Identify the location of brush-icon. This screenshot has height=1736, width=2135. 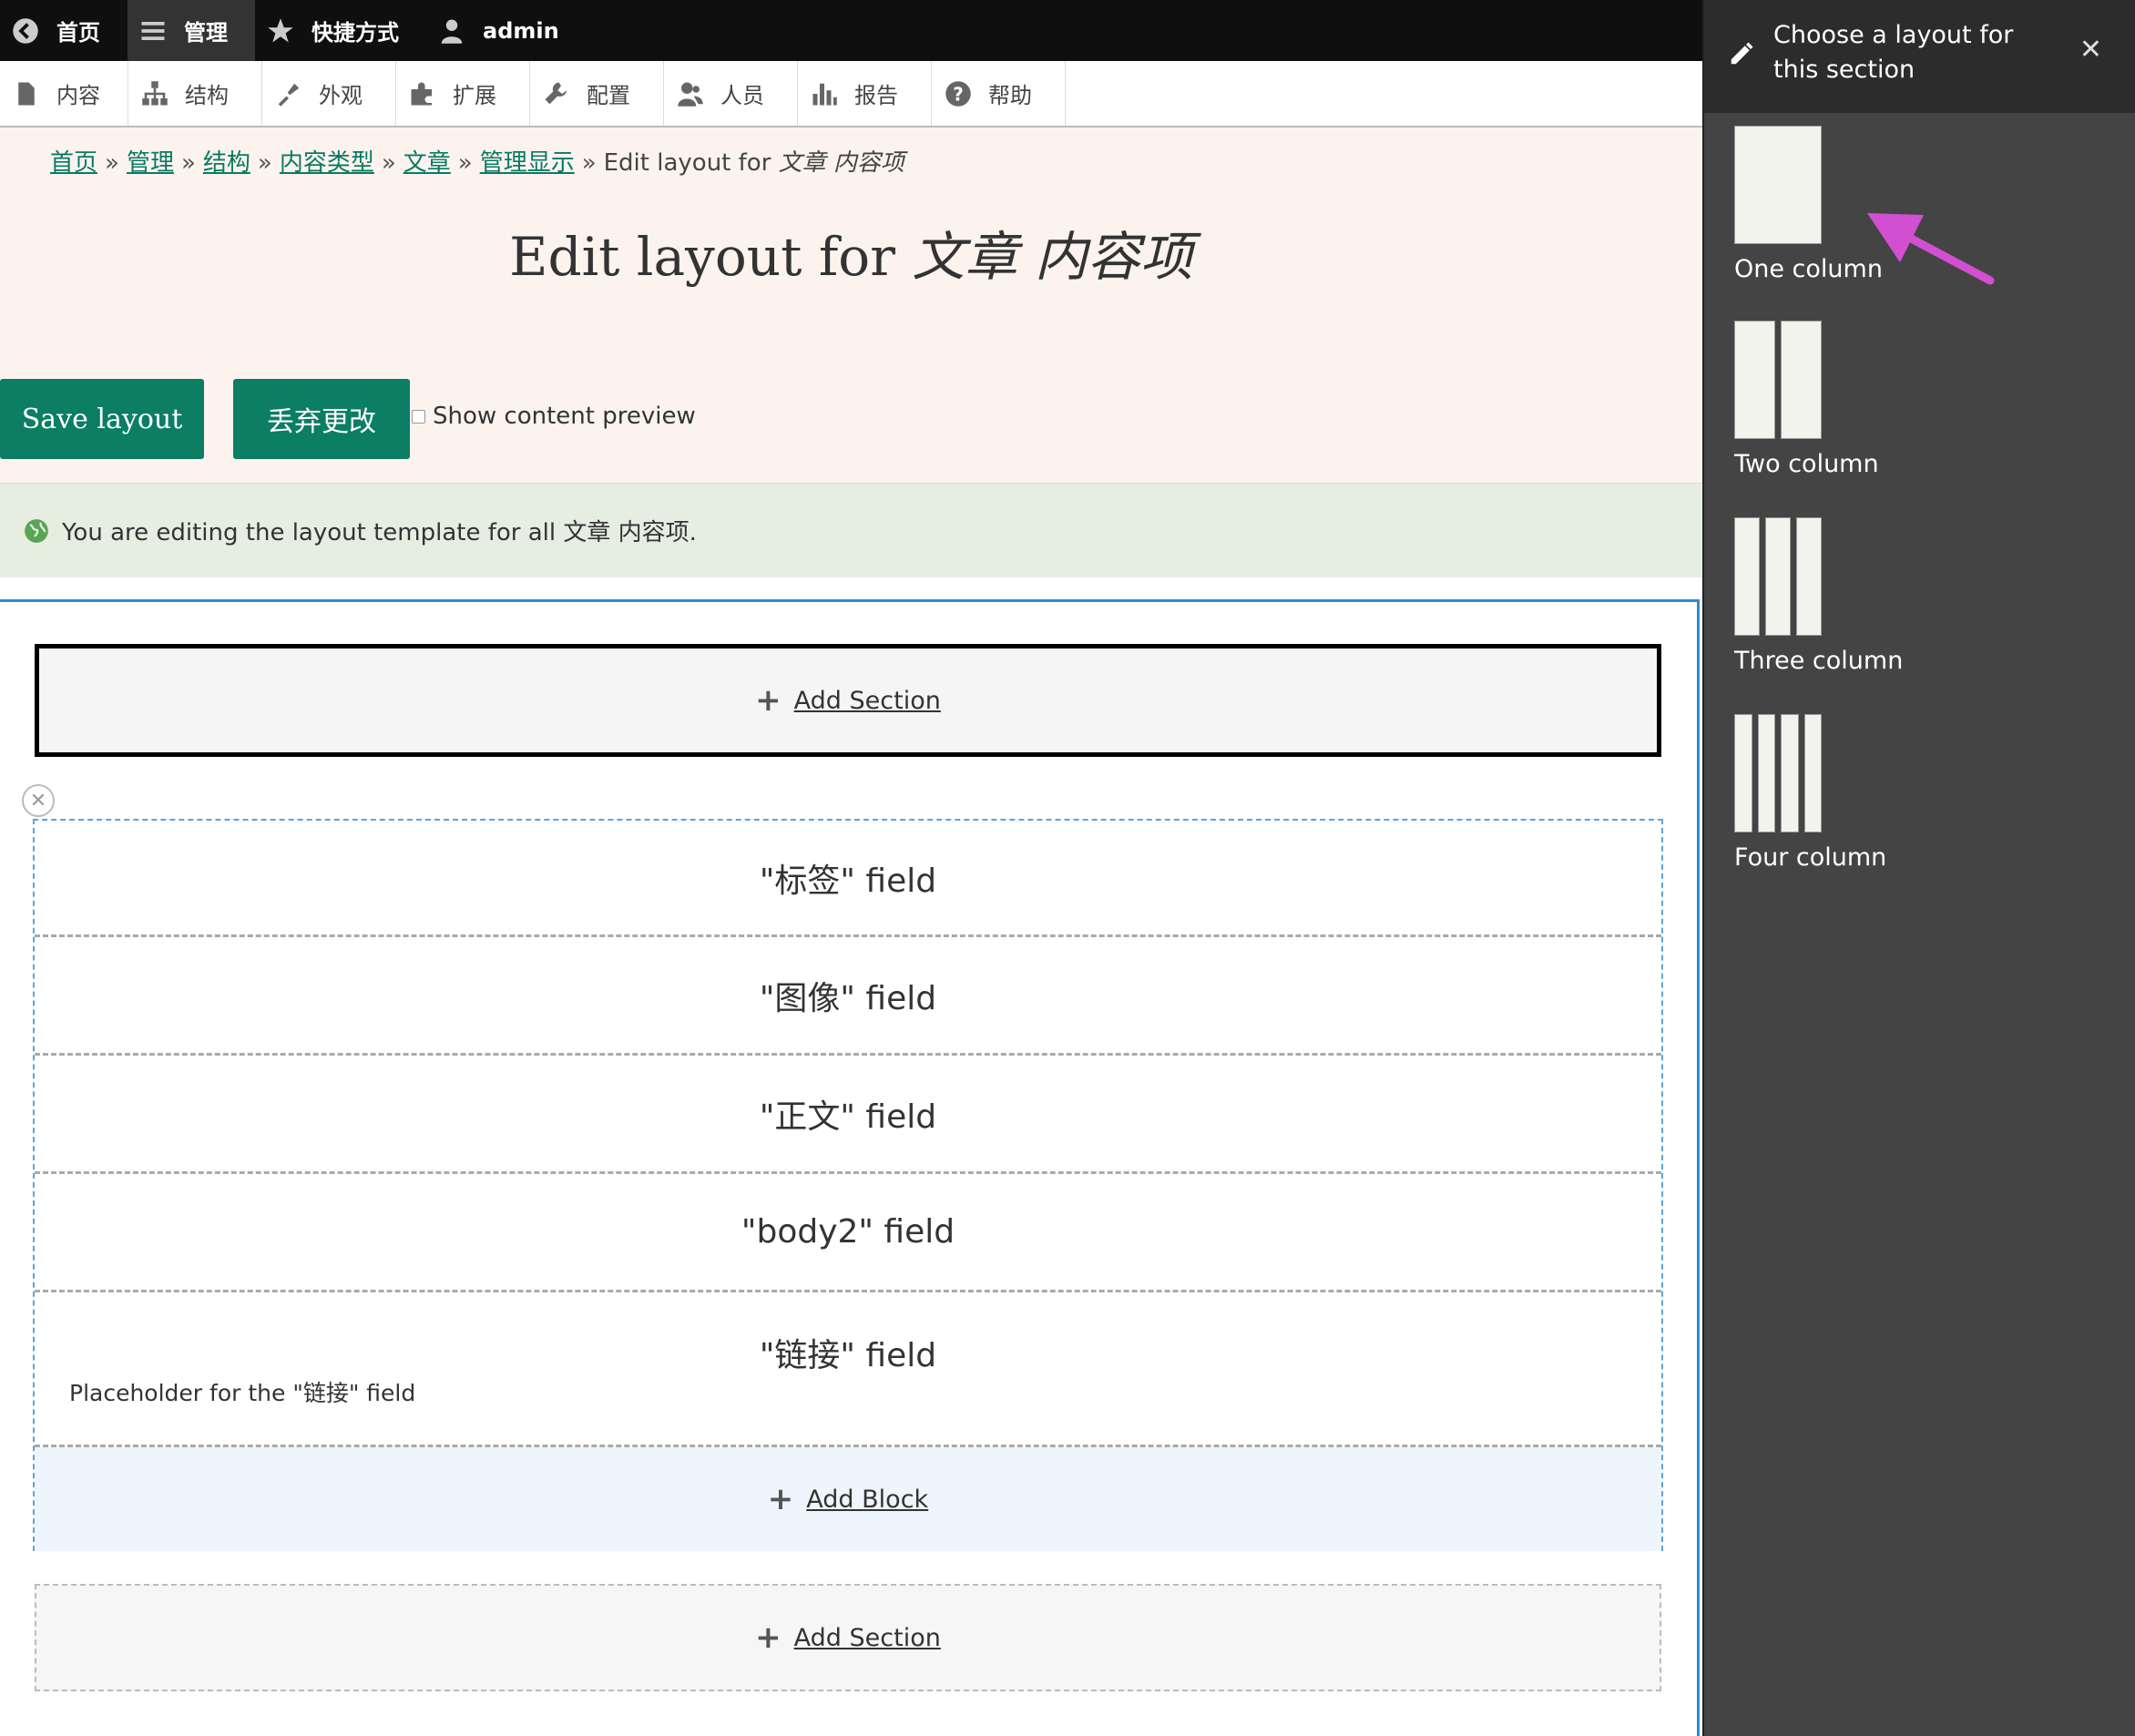
(289, 95).